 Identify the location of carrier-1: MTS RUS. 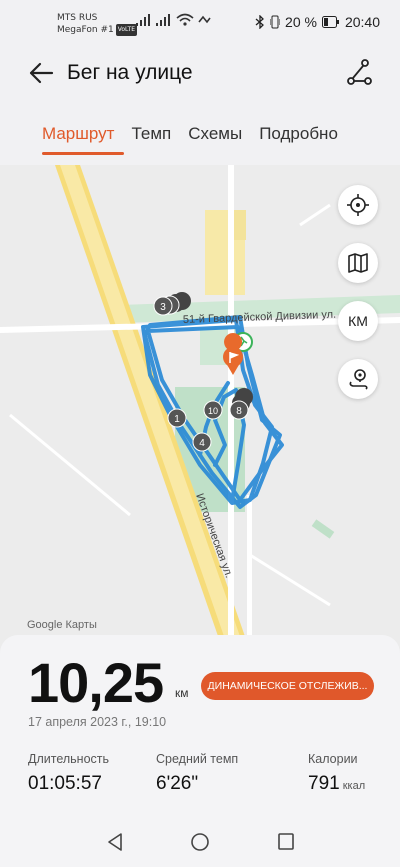
(77, 18).